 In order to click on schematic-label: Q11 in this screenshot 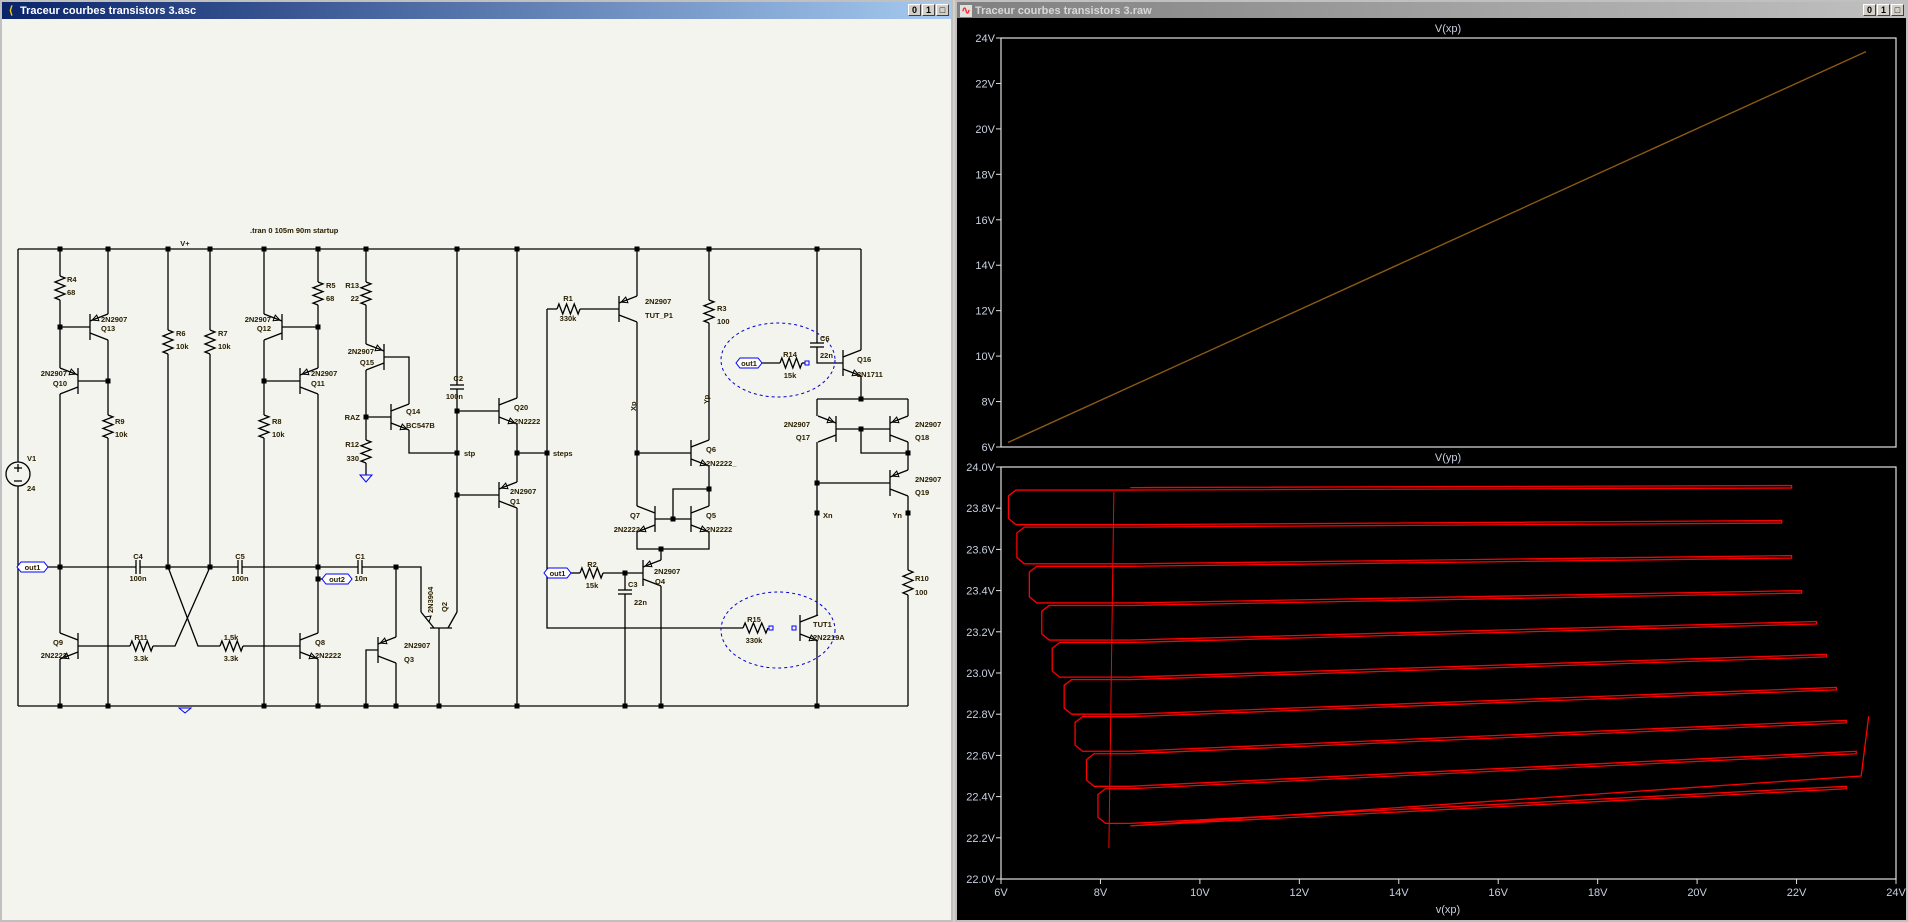, I will do `click(318, 383)`.